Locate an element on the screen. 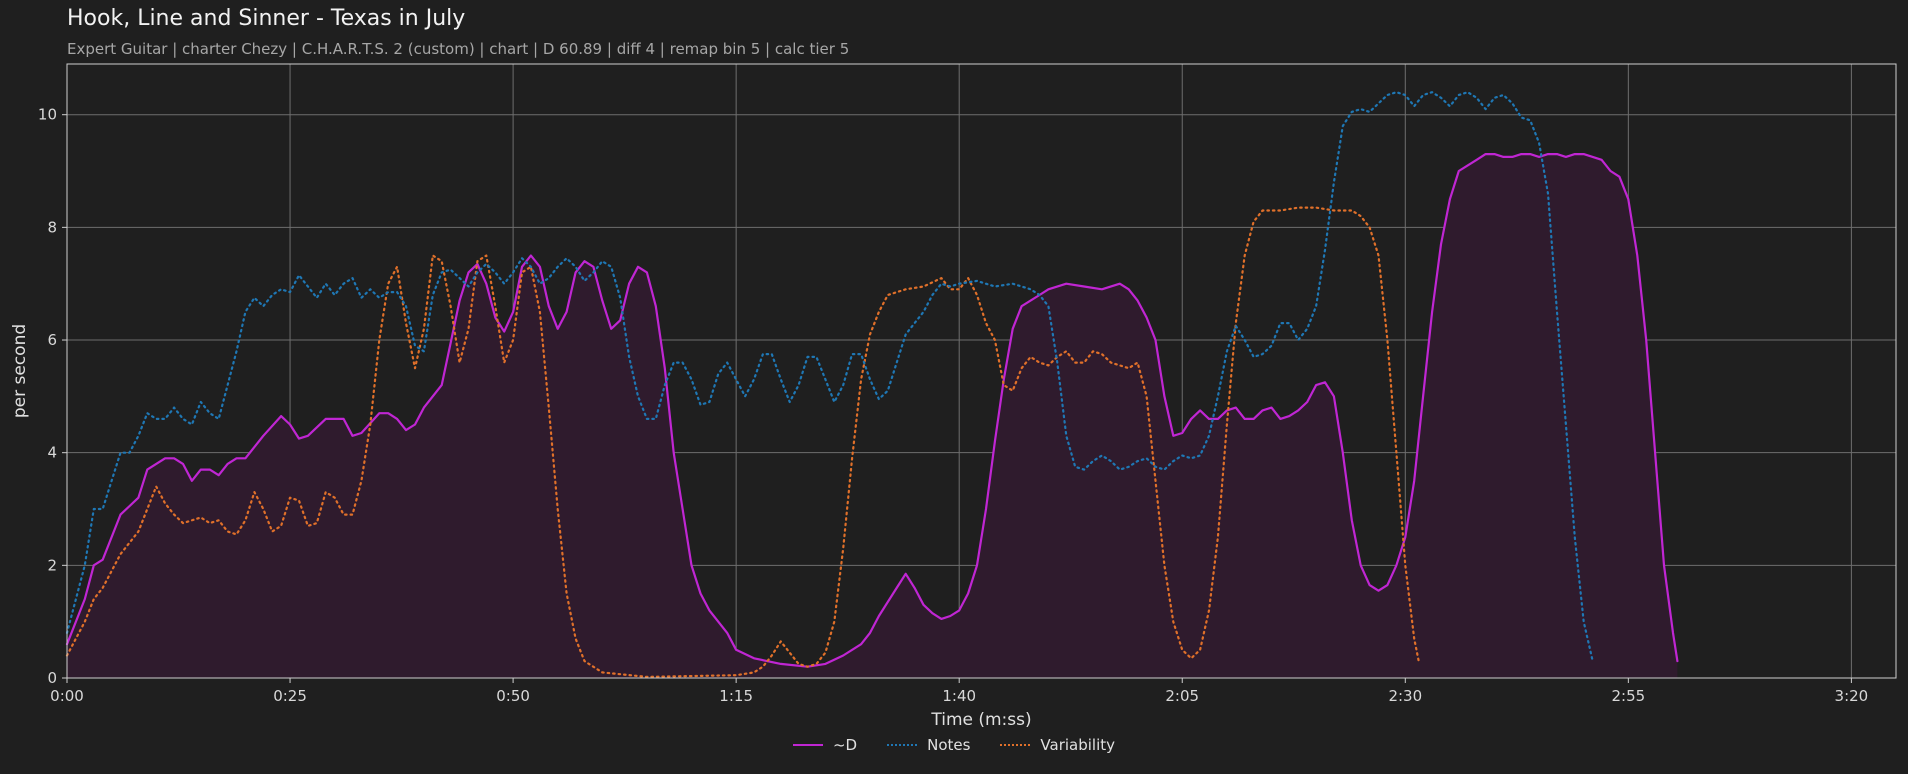 The width and height of the screenshot is (1908, 774). x-tick-label: 3:20 is located at coordinates (1852, 696).